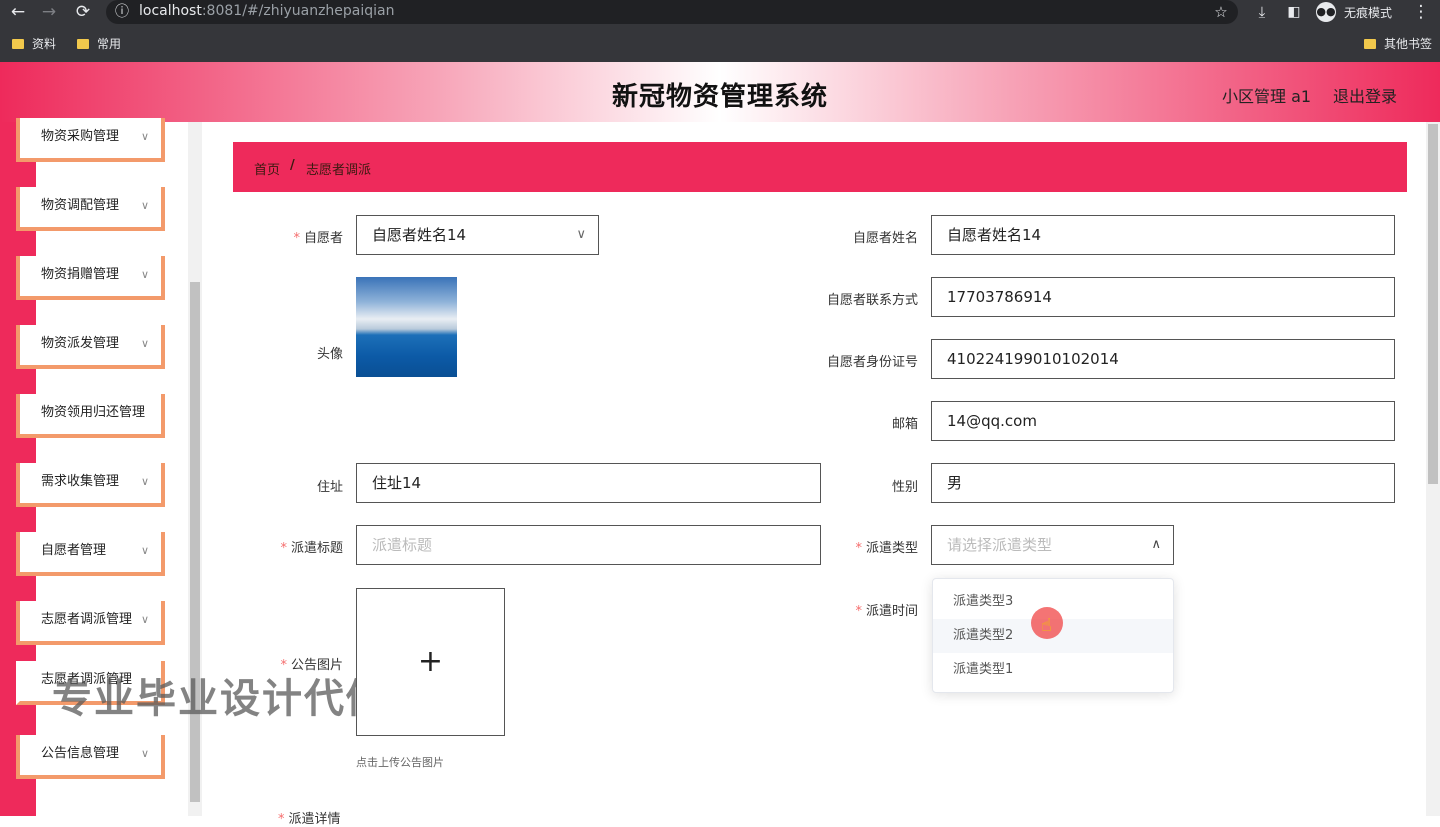 The width and height of the screenshot is (1440, 827). Describe the element at coordinates (220, 699) in the screenshot. I see `watermark-text: 专业毕业设计代做` at that location.